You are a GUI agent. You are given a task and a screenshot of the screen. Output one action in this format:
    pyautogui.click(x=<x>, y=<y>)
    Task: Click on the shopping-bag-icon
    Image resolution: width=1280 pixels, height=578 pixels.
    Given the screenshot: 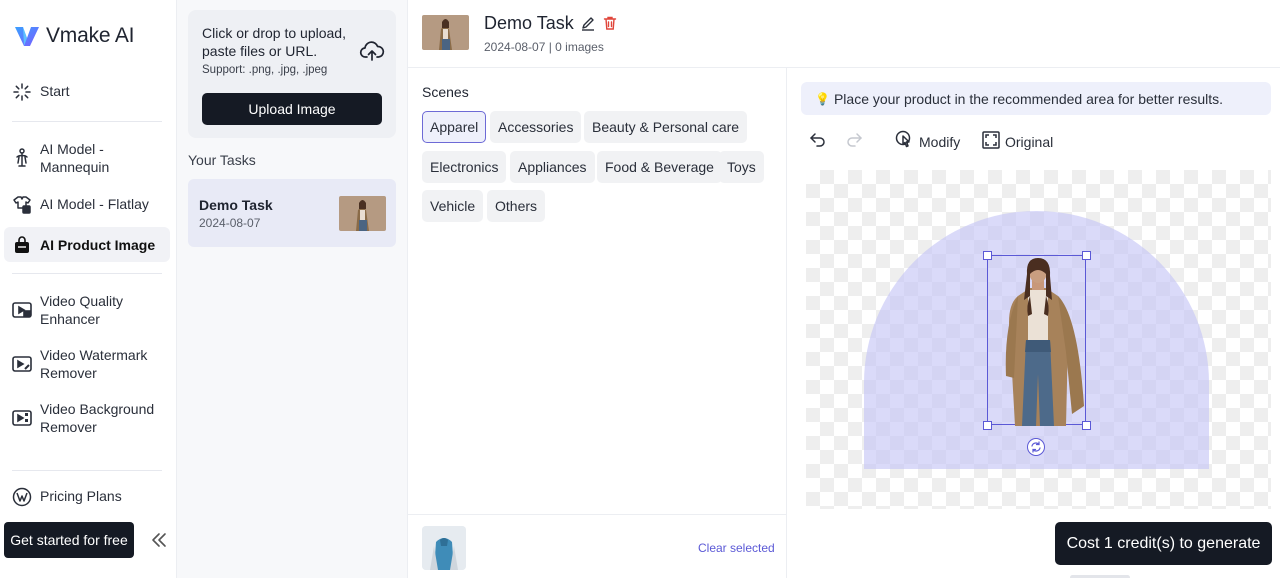 What is the action you would take?
    pyautogui.click(x=22, y=245)
    